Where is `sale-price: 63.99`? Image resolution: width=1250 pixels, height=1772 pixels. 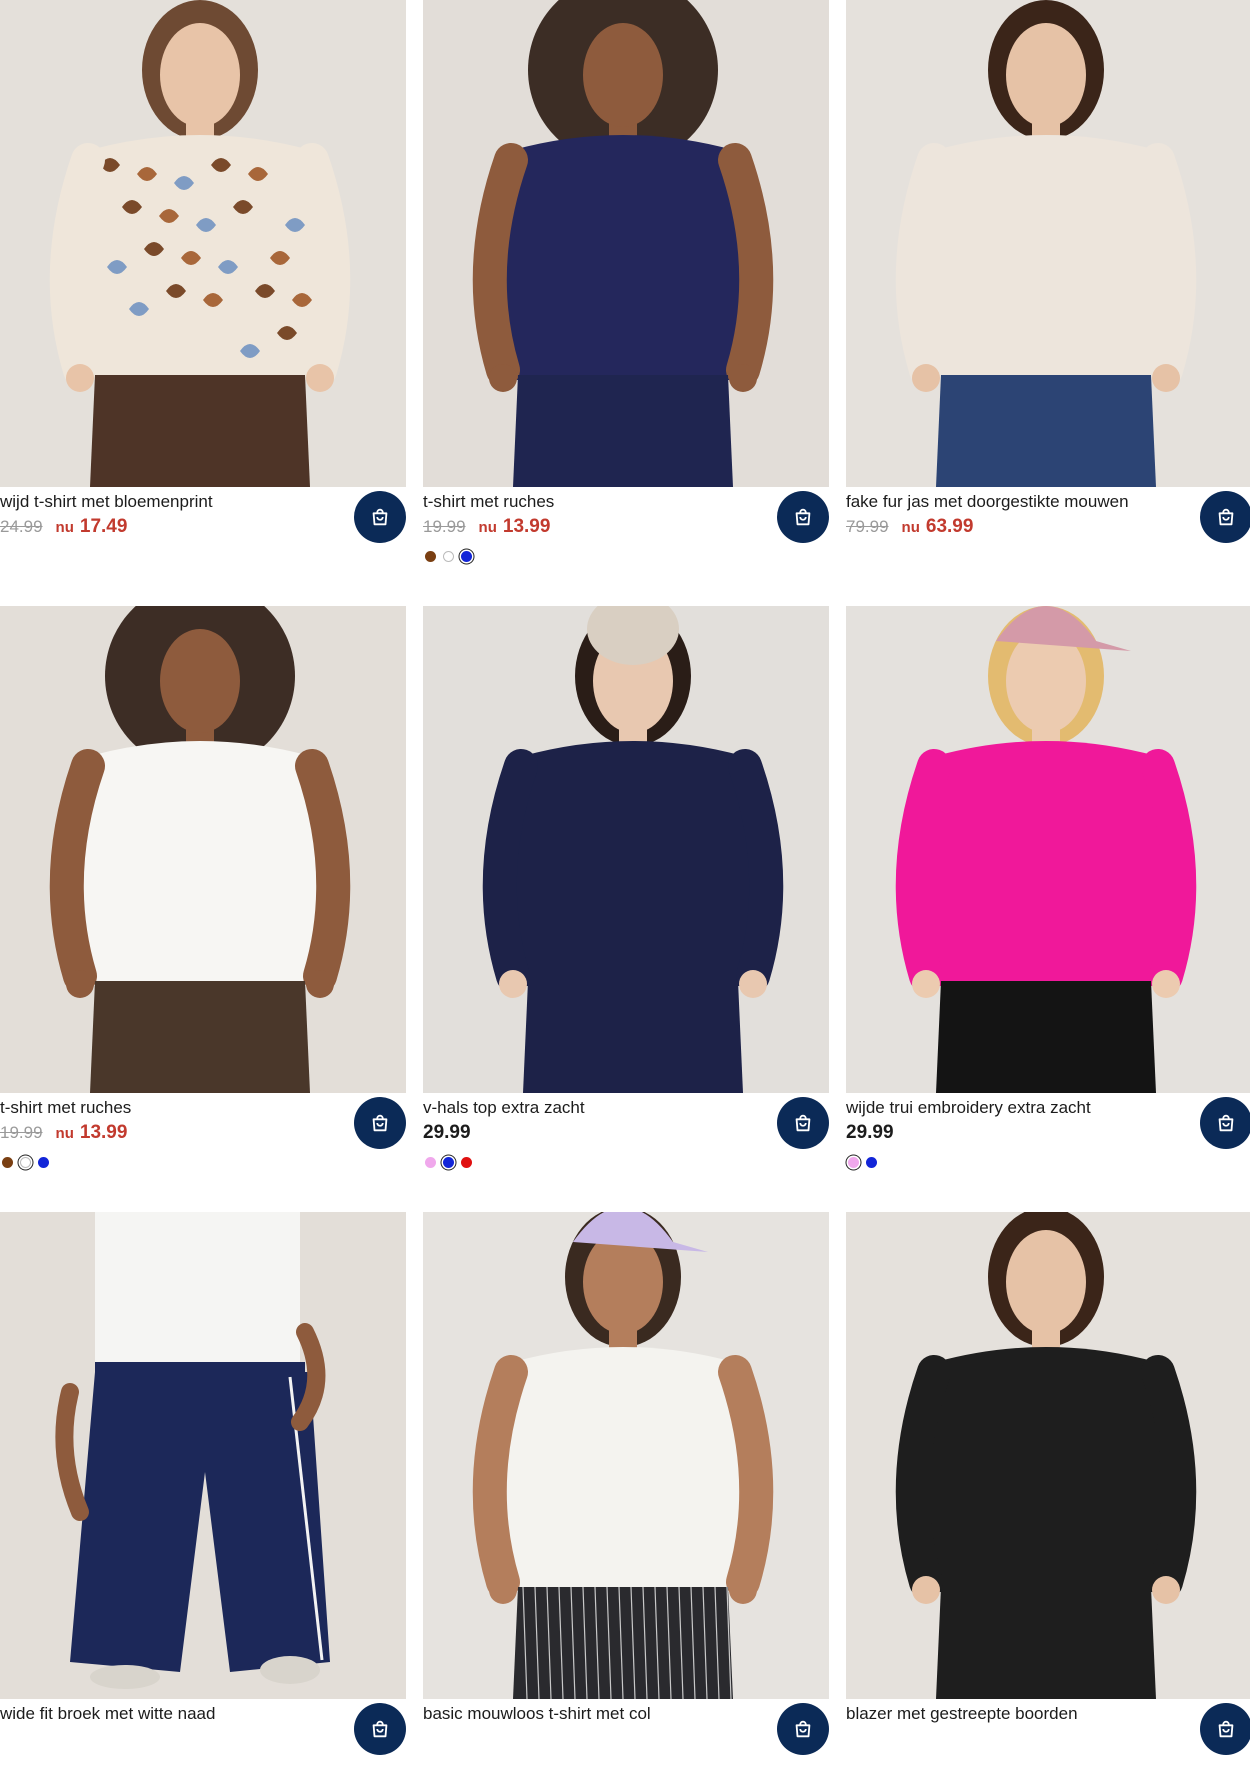
sale-price: 63.99 is located at coordinates (949, 526).